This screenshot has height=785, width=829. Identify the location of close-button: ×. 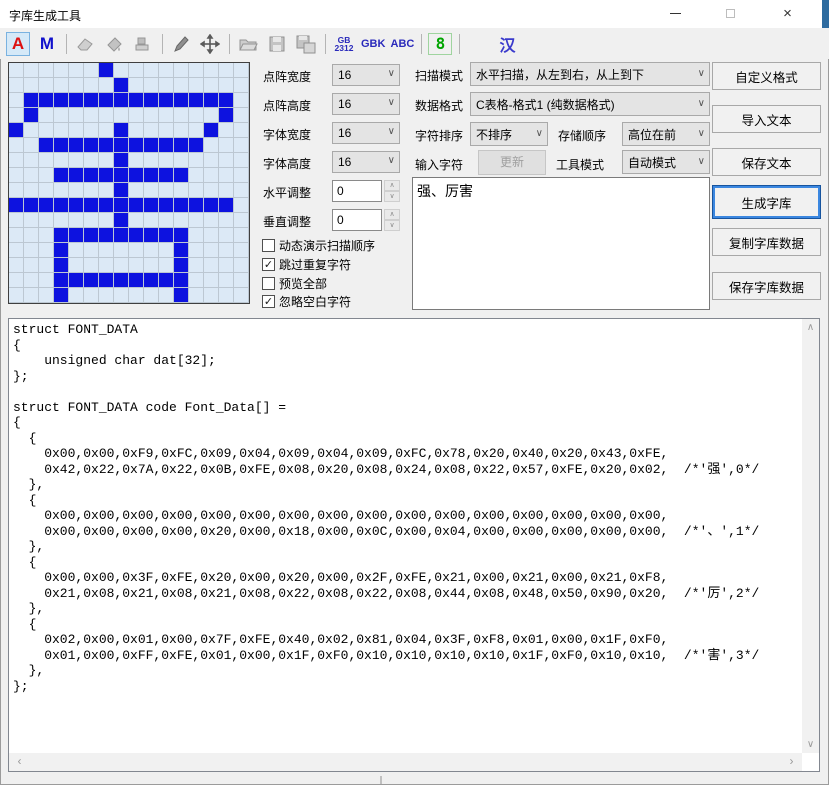
(787, 14).